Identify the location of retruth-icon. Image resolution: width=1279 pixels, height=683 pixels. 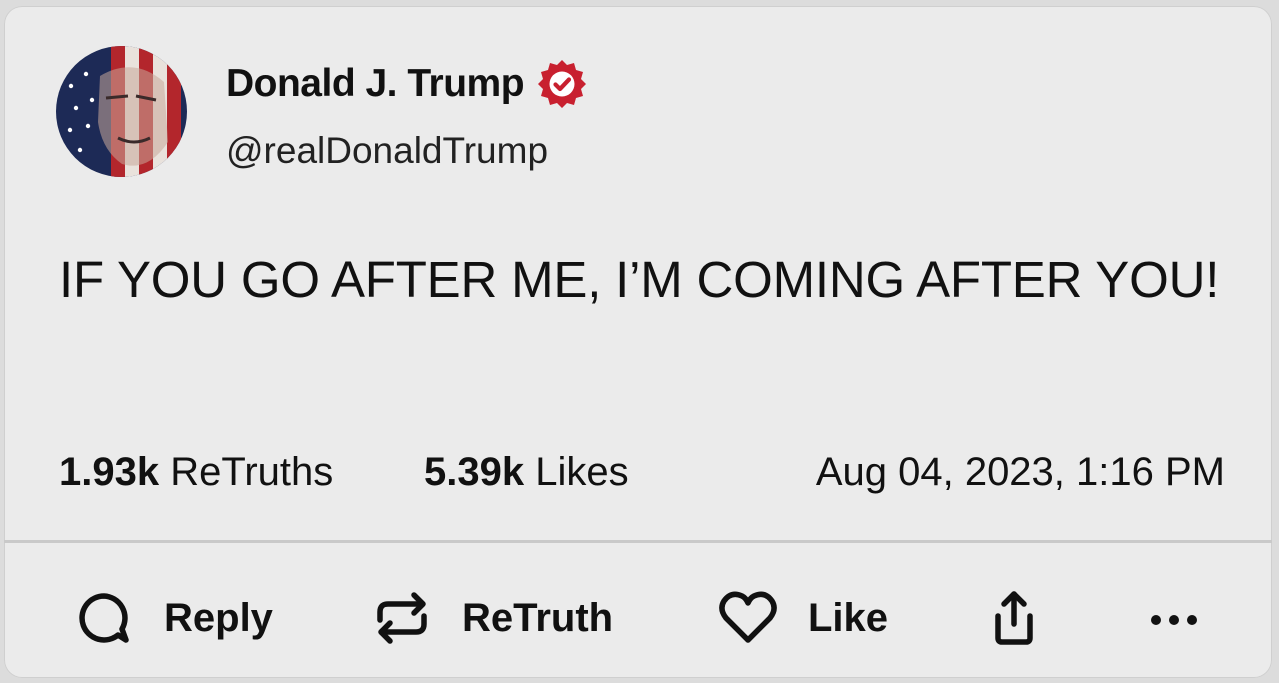
(402, 618).